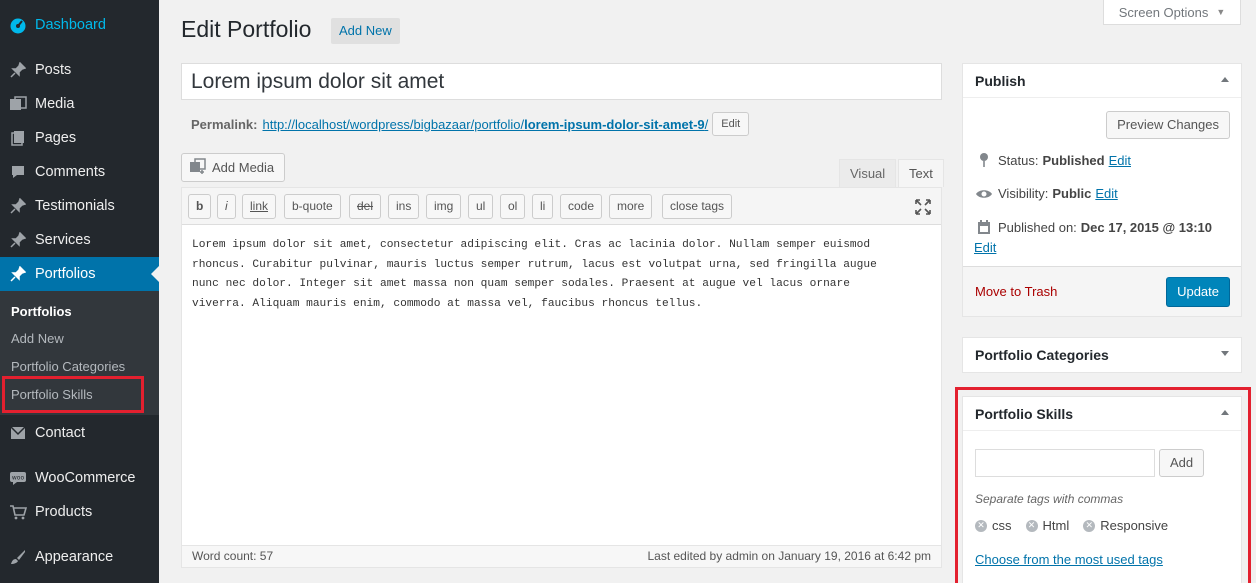  Describe the element at coordinates (1102, 81) in the screenshot. I see `publish-header: Publish` at that location.